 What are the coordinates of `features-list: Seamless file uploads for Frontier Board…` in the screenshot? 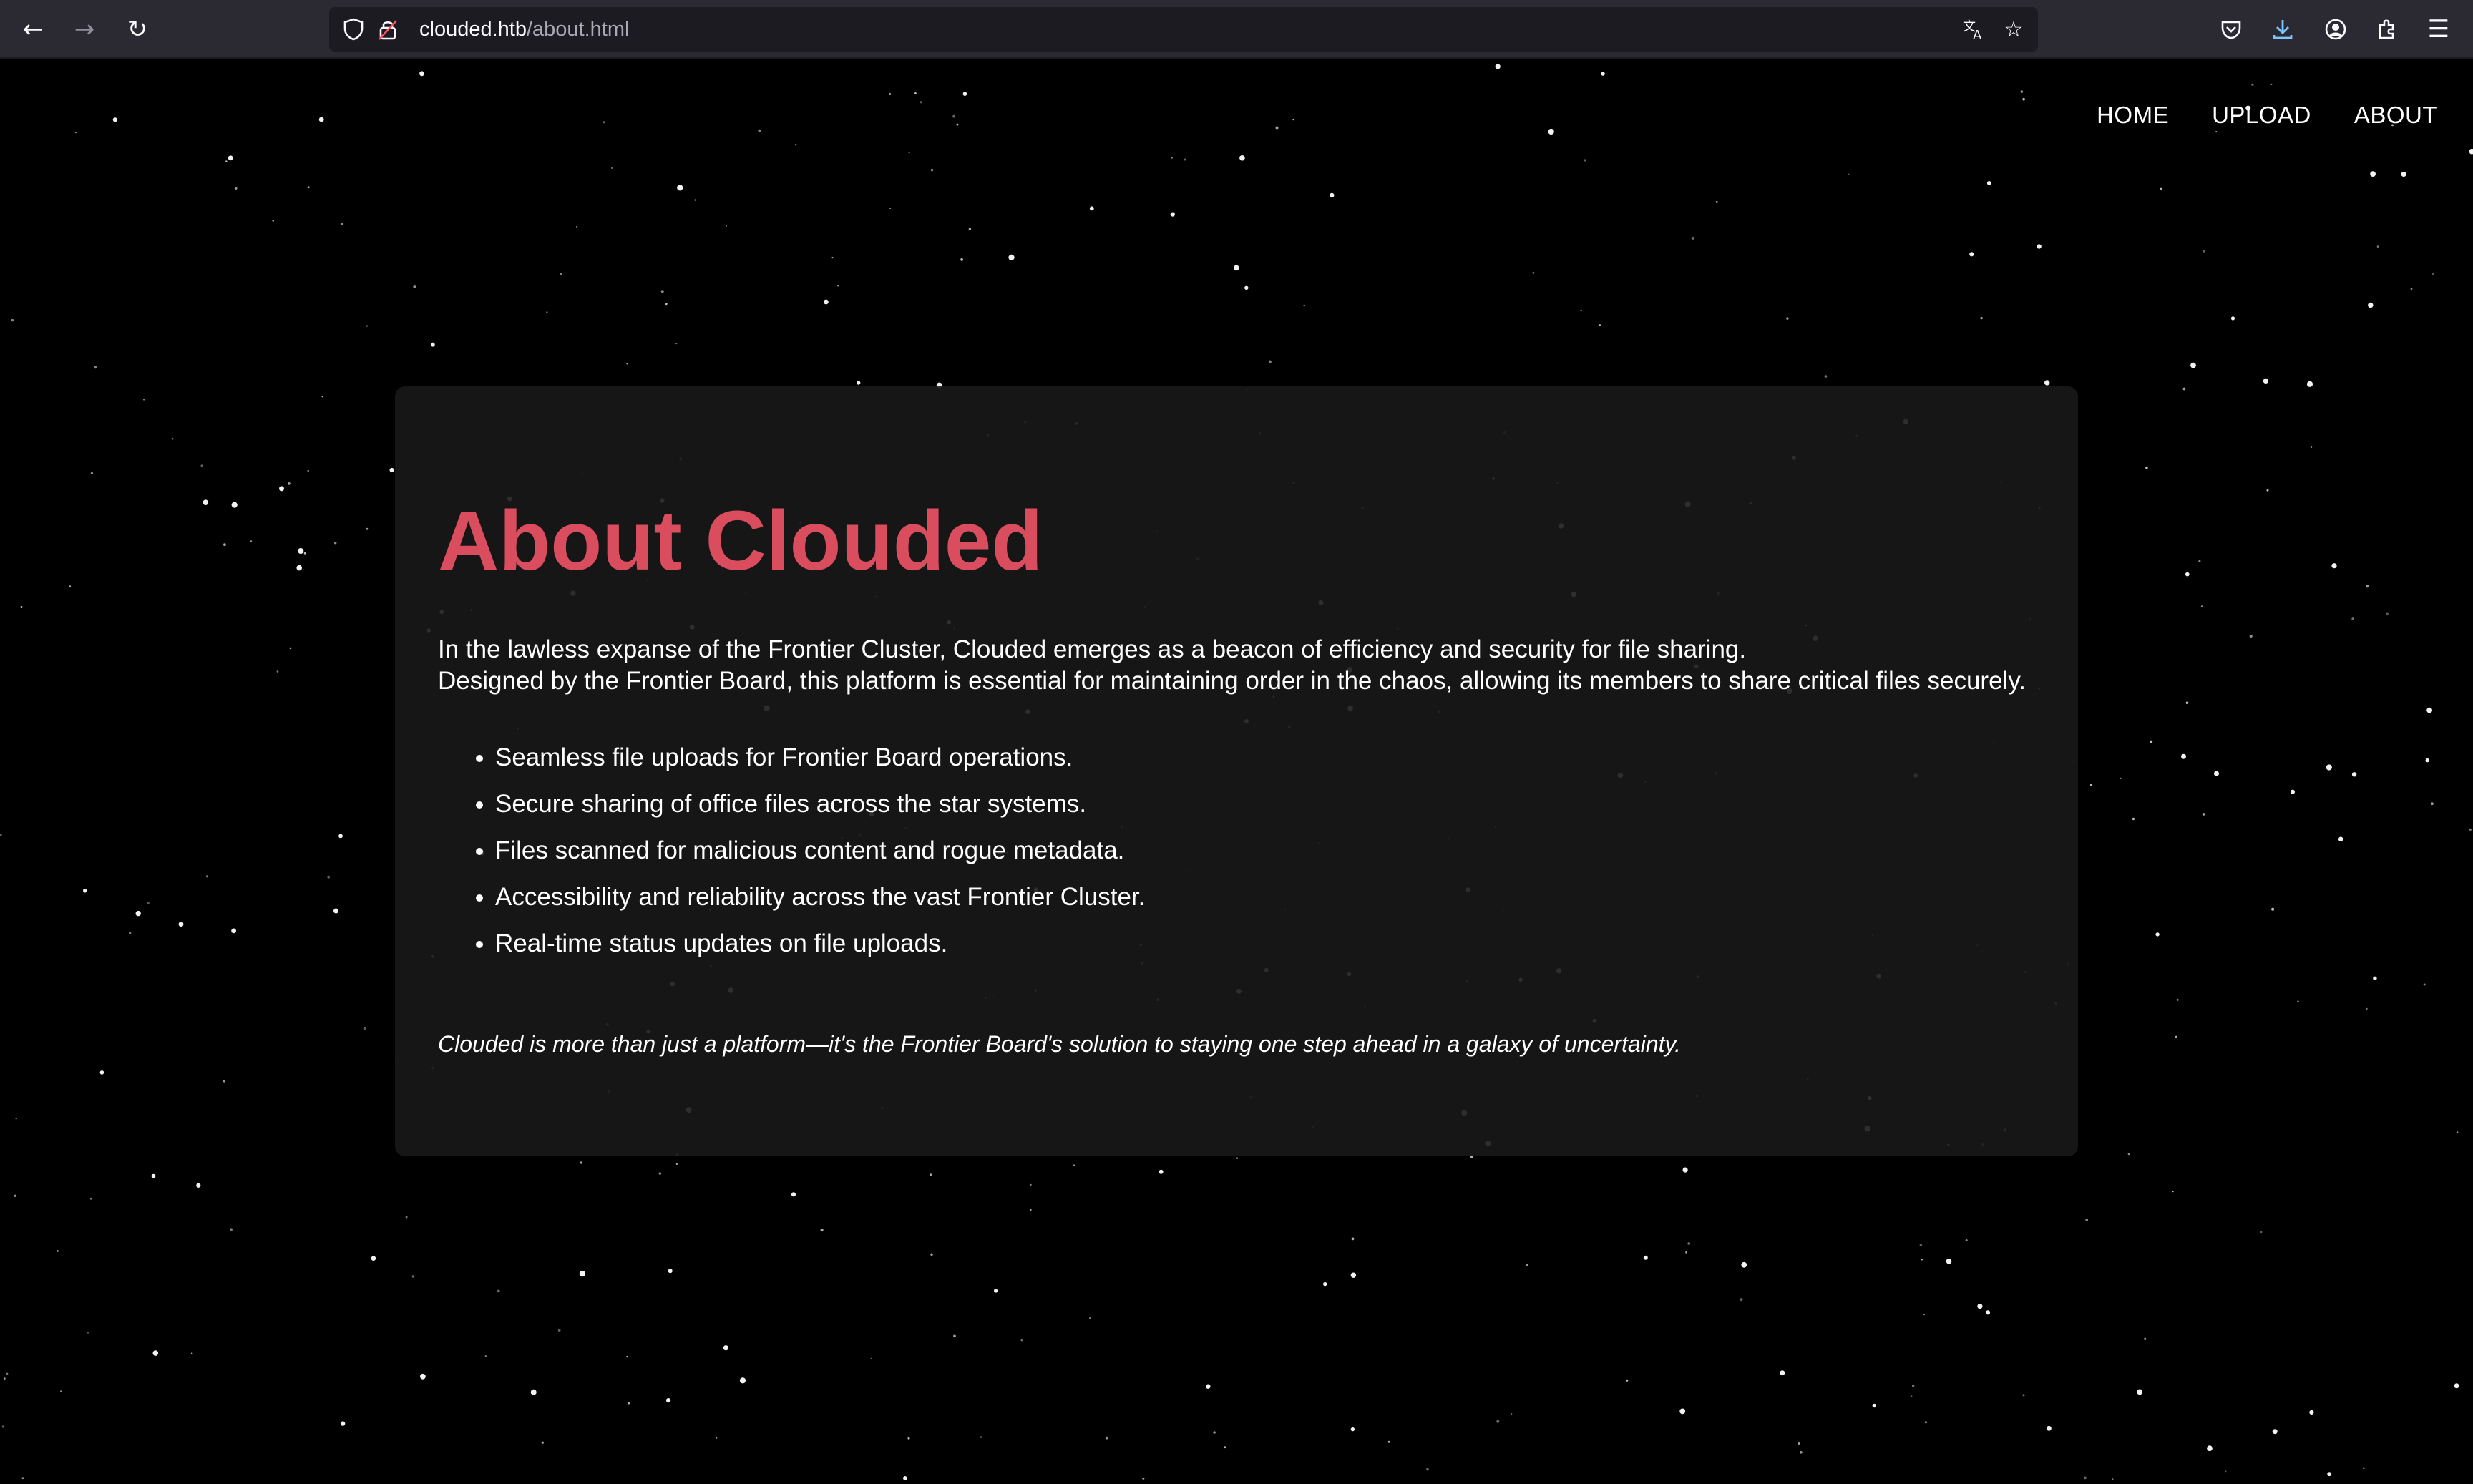 It's located at (1236, 850).